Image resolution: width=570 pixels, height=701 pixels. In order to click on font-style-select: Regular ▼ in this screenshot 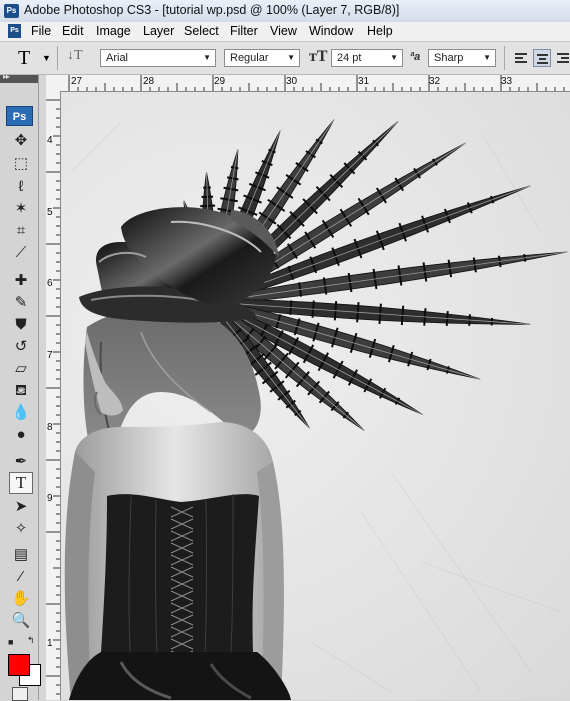, I will do `click(262, 58)`.